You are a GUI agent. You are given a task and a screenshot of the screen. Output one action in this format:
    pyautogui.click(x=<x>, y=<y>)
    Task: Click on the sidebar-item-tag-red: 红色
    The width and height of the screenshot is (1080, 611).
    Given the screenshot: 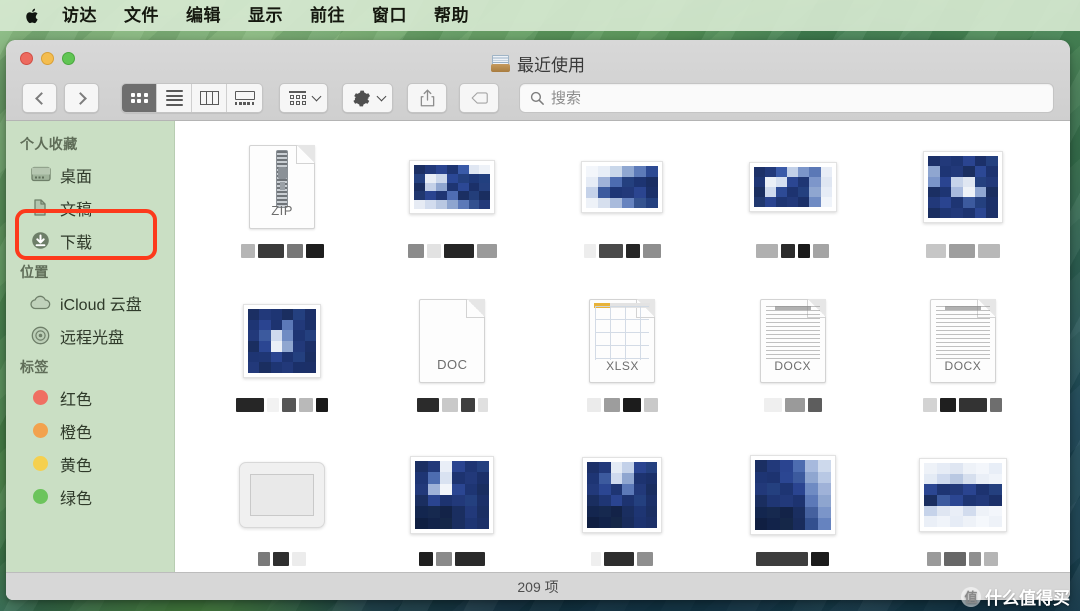 What is the action you would take?
    pyautogui.click(x=90, y=397)
    